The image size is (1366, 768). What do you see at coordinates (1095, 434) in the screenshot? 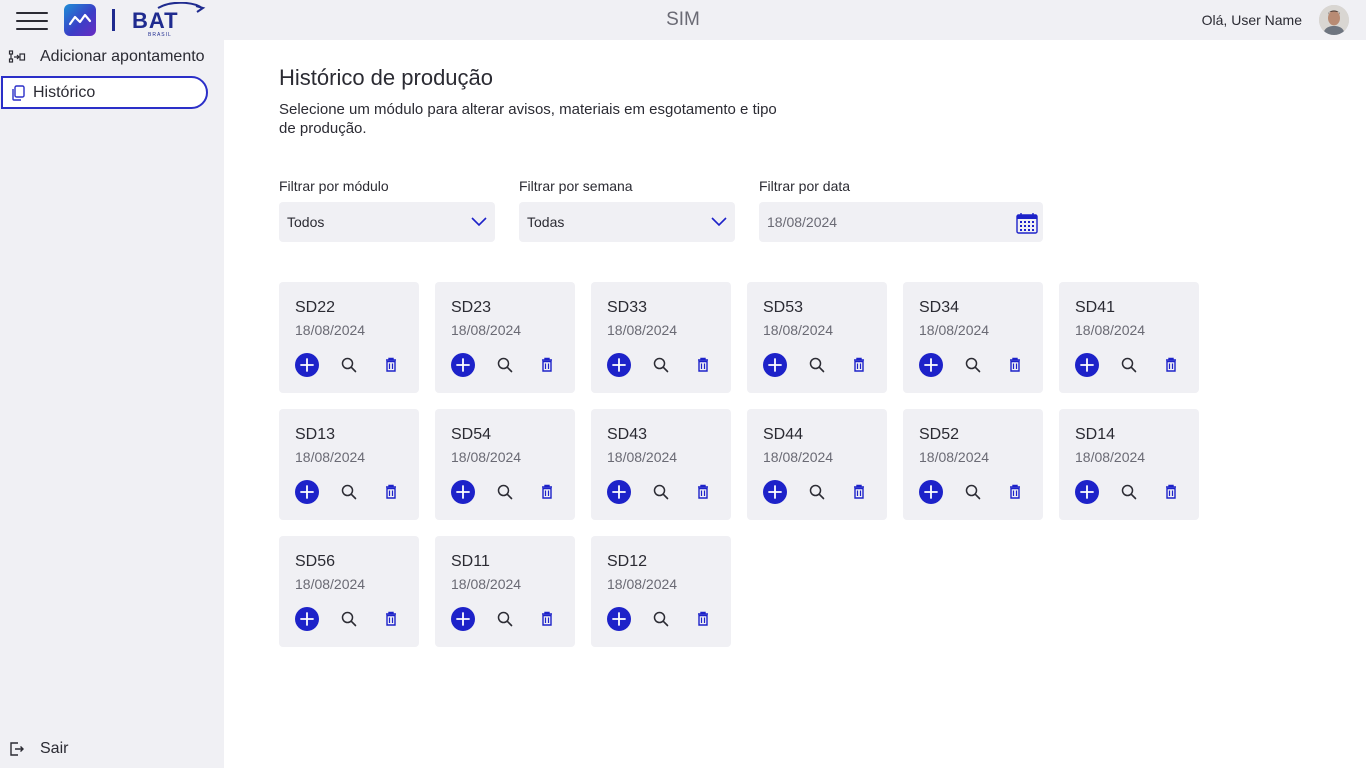
I see `module-name: SD14` at bounding box center [1095, 434].